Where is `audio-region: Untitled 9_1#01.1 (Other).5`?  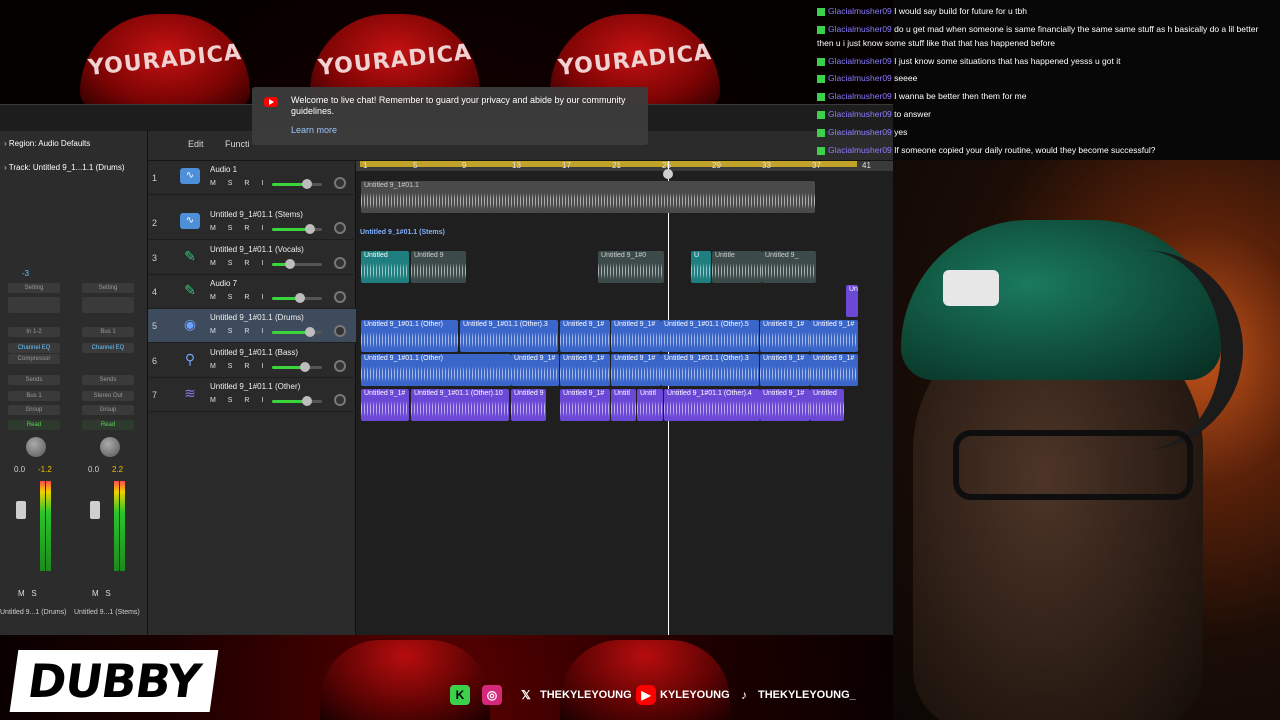 audio-region: Untitled 9_1#01.1 (Other).5 is located at coordinates (710, 336).